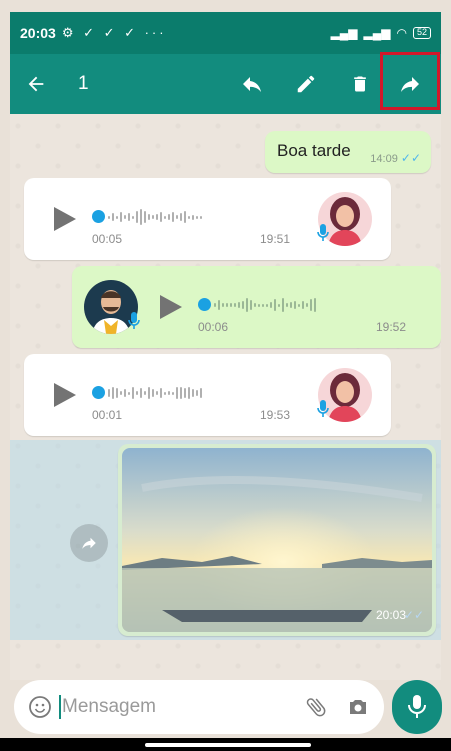 The image size is (451, 751). Describe the element at coordinates (207, 219) in the screenshot. I see `voice-message-incoming: 00:05 19:51` at that location.